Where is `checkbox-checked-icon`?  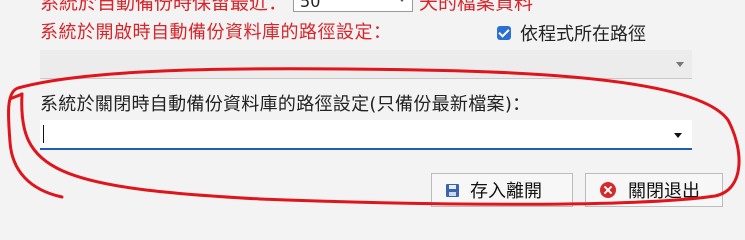 checkbox-checked-icon is located at coordinates (504, 33).